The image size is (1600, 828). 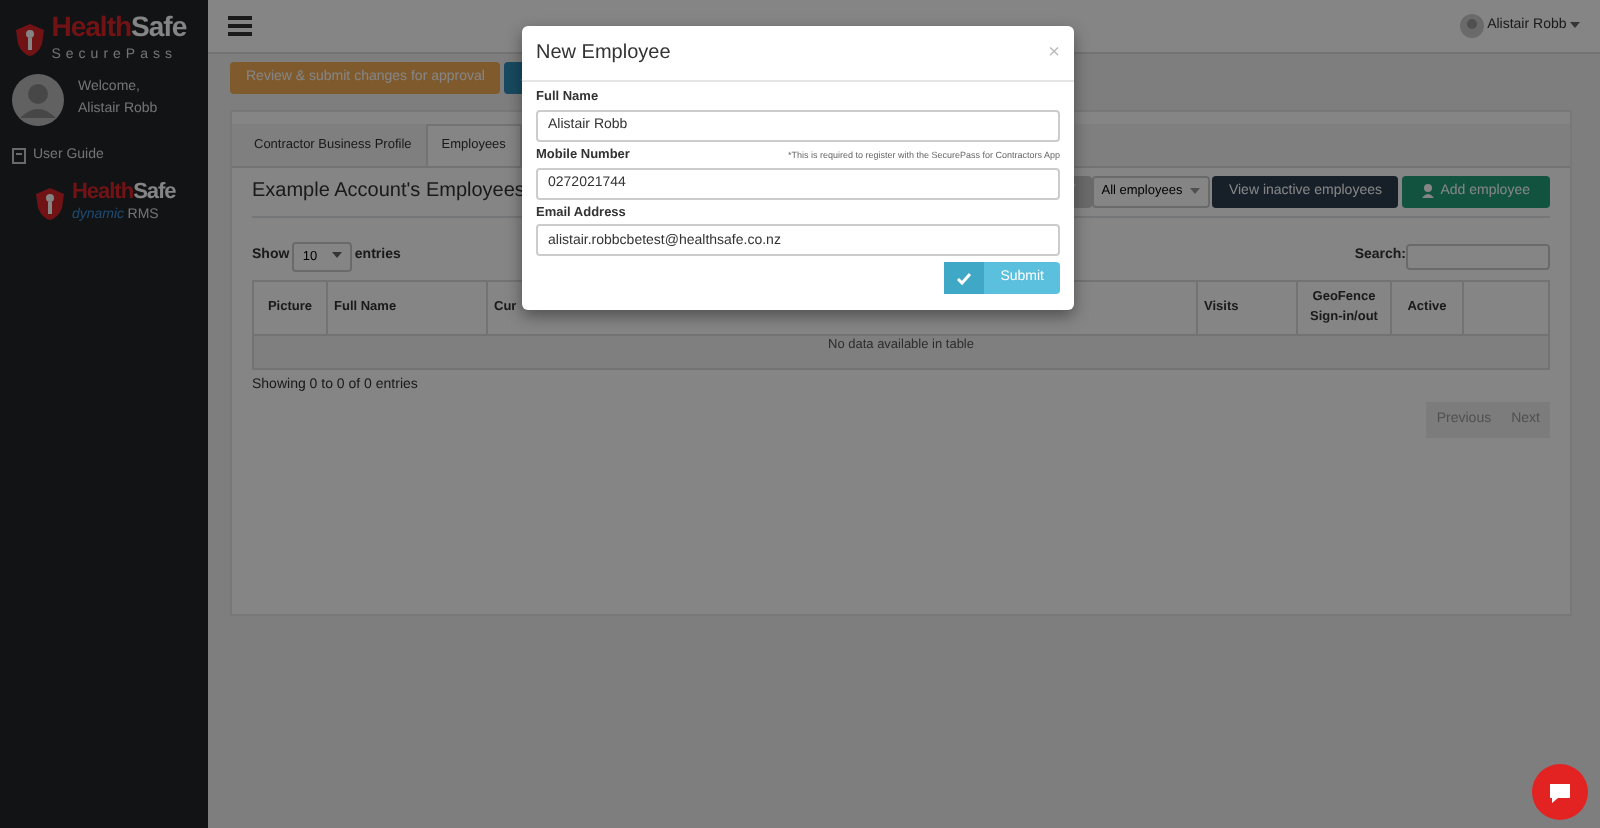 I want to click on search-field, so click(x=1478, y=256).